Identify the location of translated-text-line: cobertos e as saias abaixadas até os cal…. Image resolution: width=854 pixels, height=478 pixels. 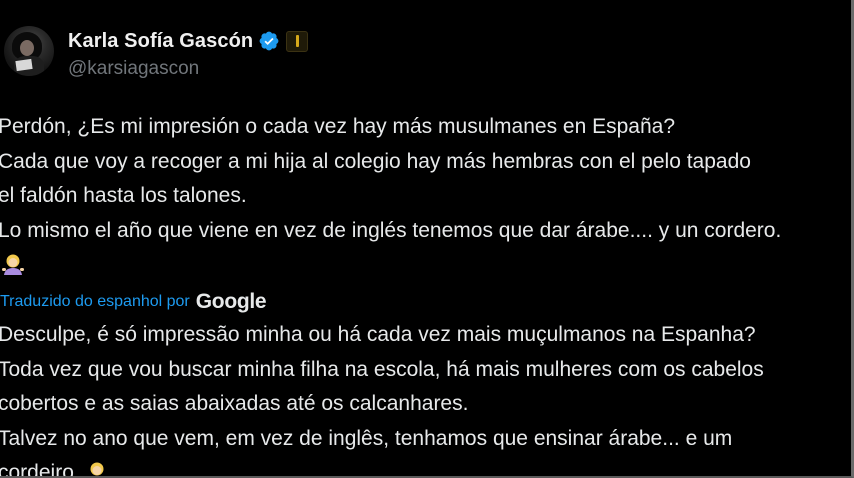
(234, 403).